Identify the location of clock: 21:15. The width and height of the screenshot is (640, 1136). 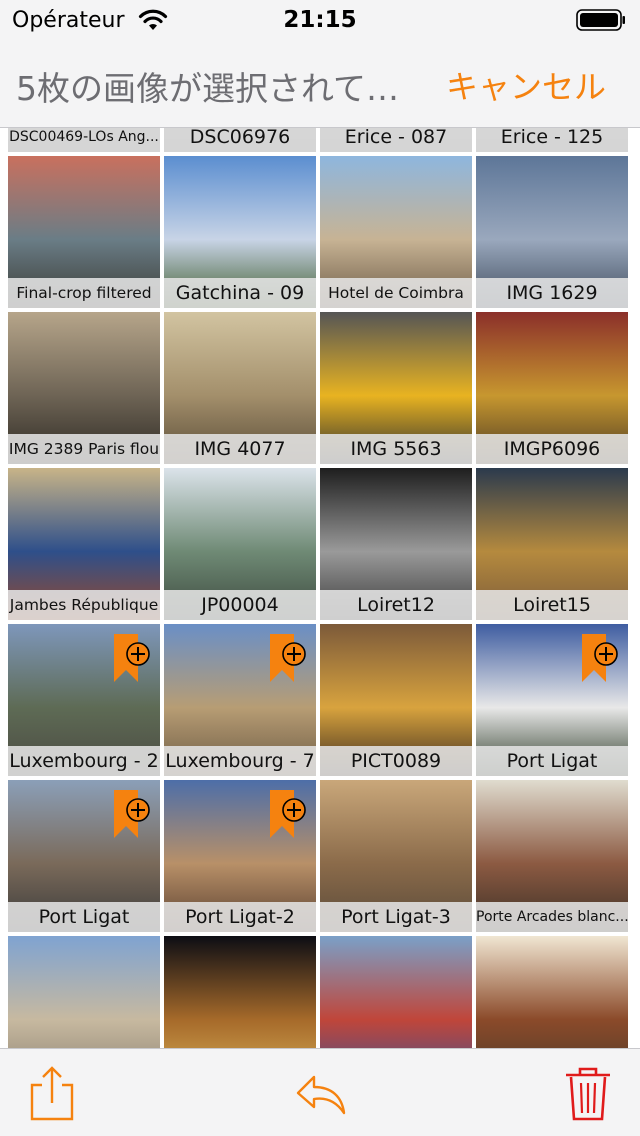
(320, 20).